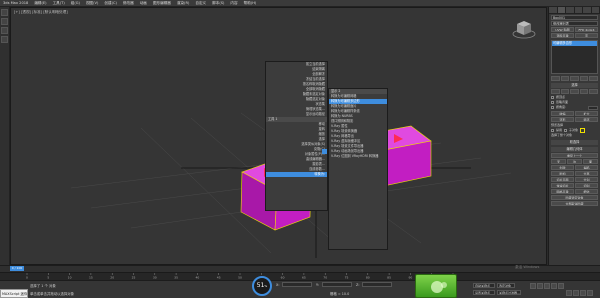 The width and height of the screenshot is (600, 298). I want to click on motion-tab, so click(578, 10).